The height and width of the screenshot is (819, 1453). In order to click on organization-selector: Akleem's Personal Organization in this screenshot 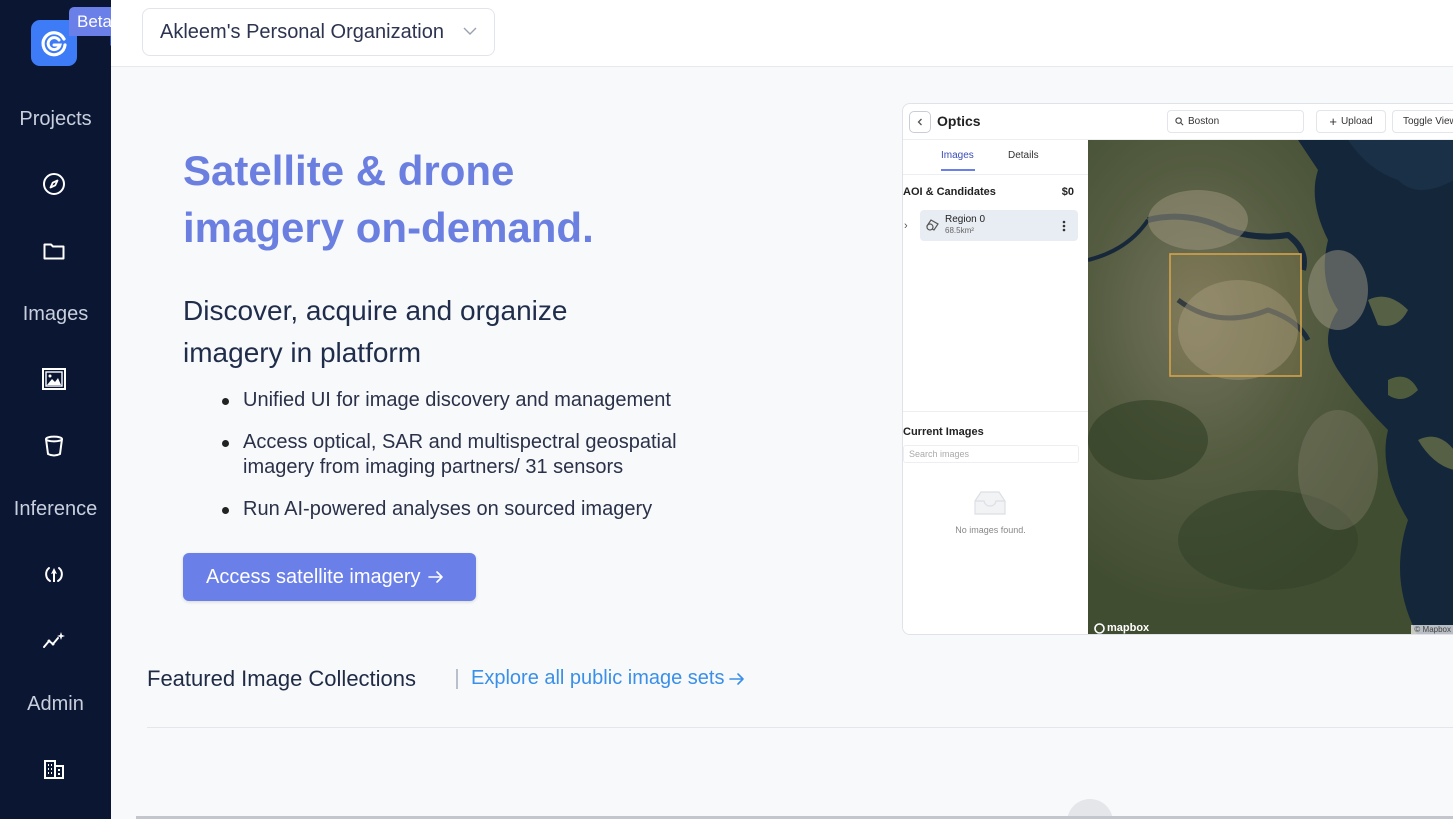, I will do `click(318, 32)`.